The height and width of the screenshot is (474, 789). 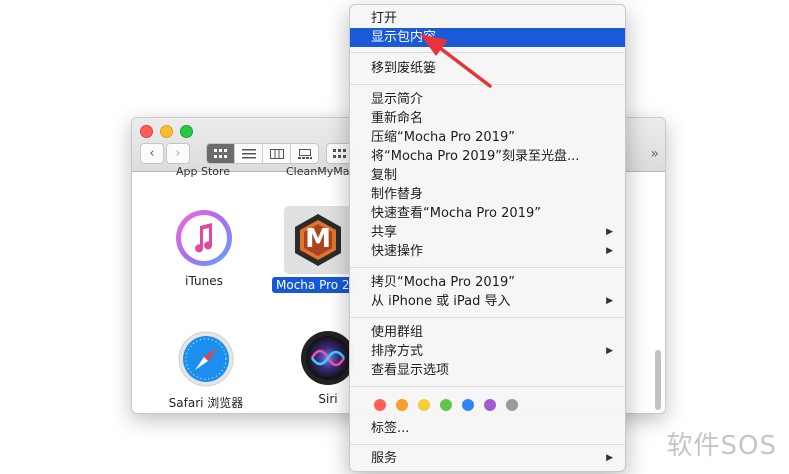 I want to click on safari-icon, so click(x=206, y=359).